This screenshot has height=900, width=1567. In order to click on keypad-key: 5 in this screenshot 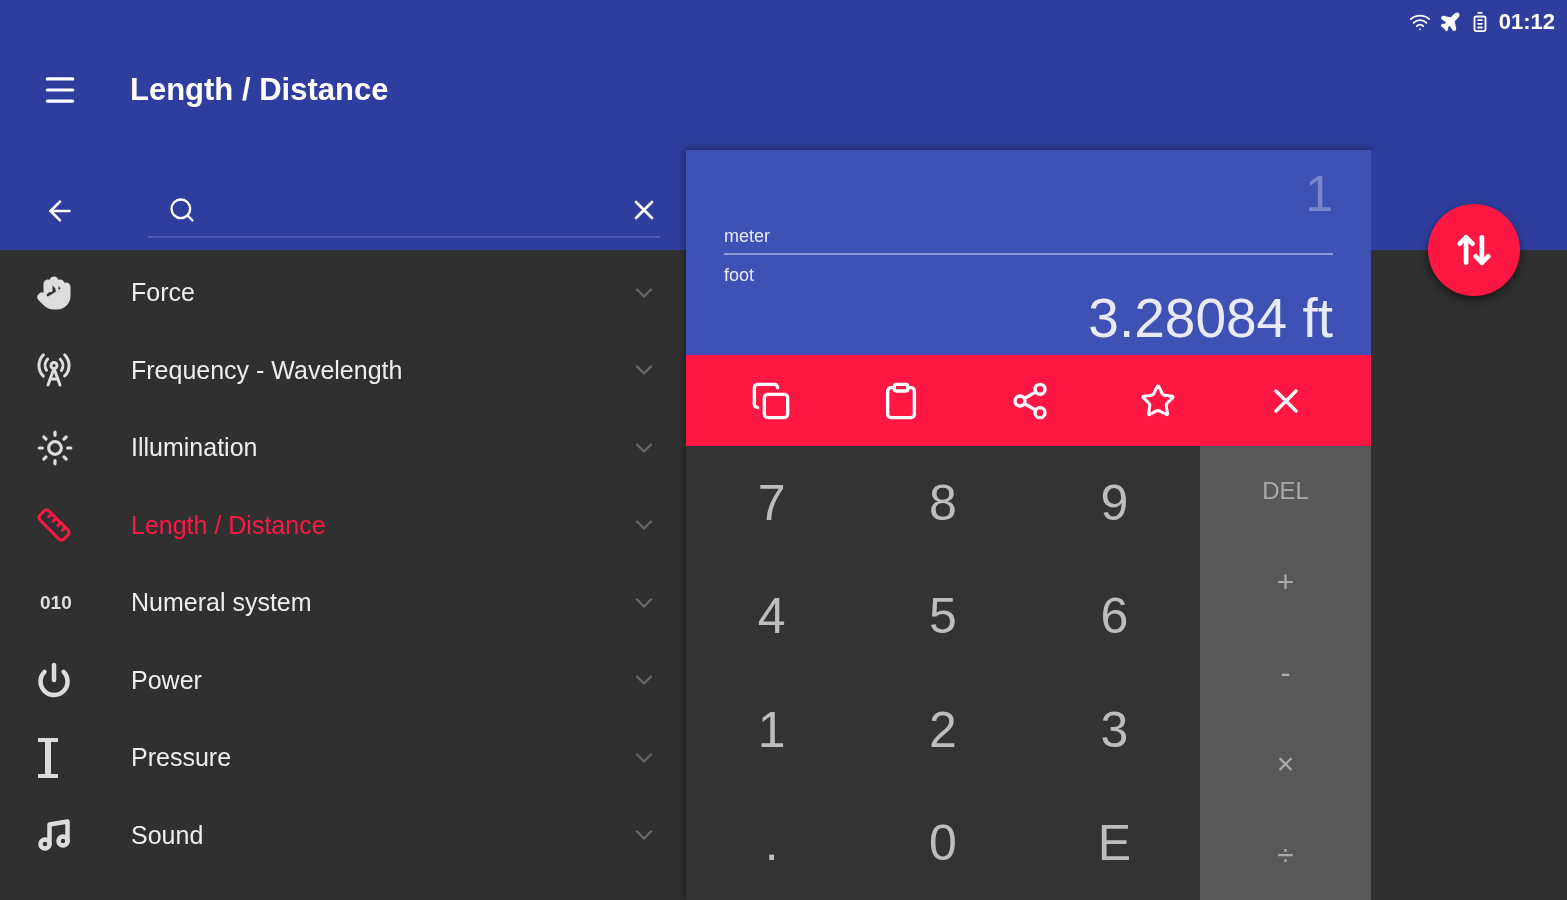, I will do `click(943, 616)`.